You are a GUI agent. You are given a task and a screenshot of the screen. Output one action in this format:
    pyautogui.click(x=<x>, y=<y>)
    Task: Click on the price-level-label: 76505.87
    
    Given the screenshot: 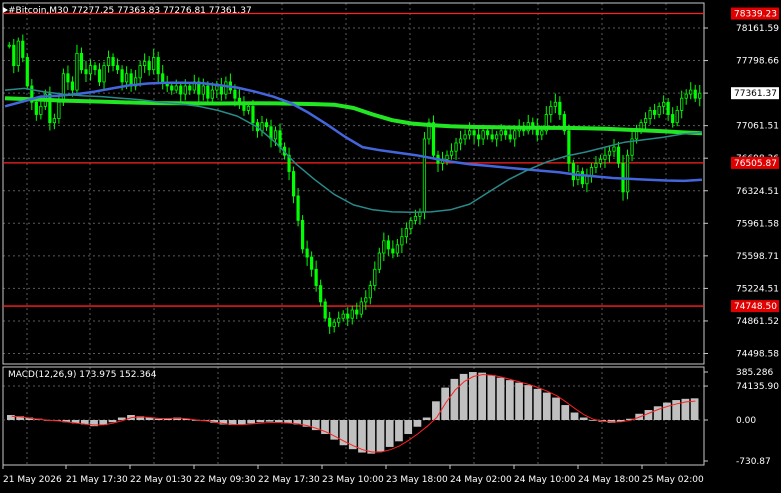 What is the action you would take?
    pyautogui.click(x=755, y=164)
    